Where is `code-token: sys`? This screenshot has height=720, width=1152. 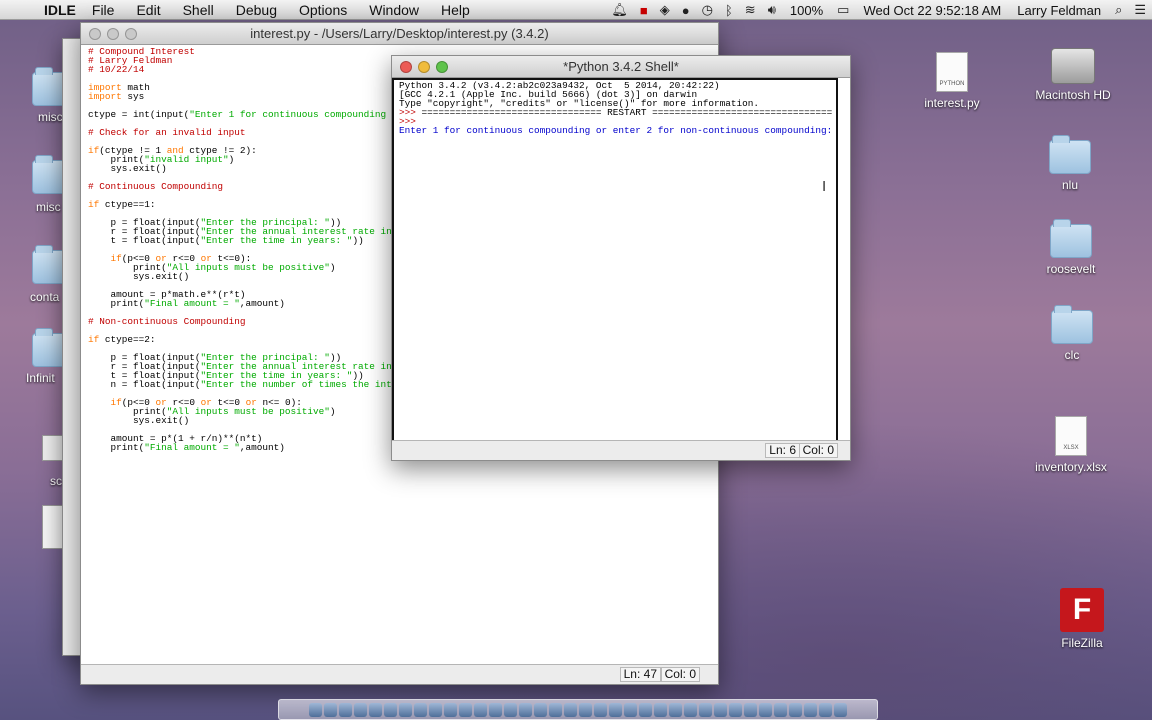
code-token: sys is located at coordinates (133, 96).